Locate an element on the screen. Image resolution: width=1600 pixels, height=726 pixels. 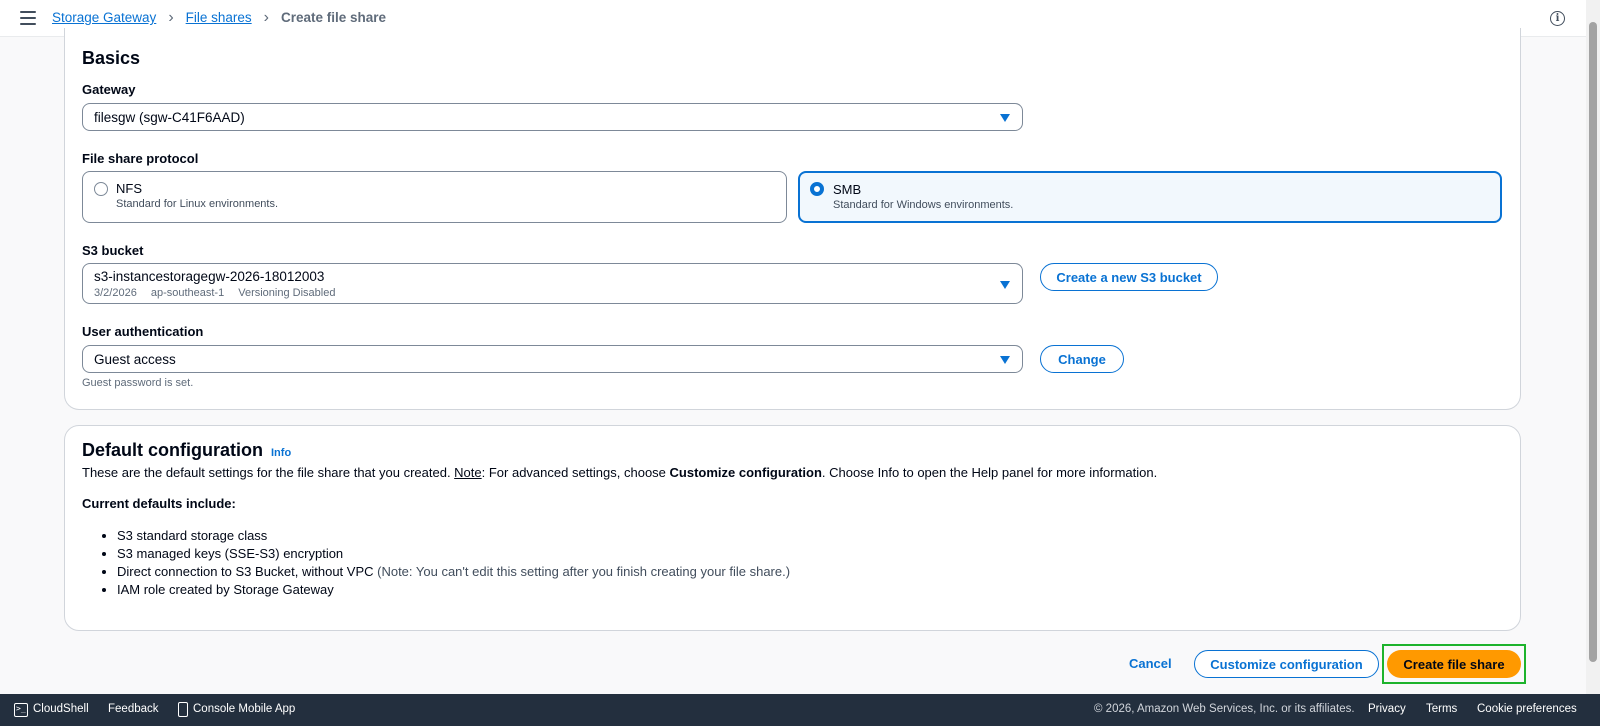
cloudshell-link: CloudShell is located at coordinates (61, 709).